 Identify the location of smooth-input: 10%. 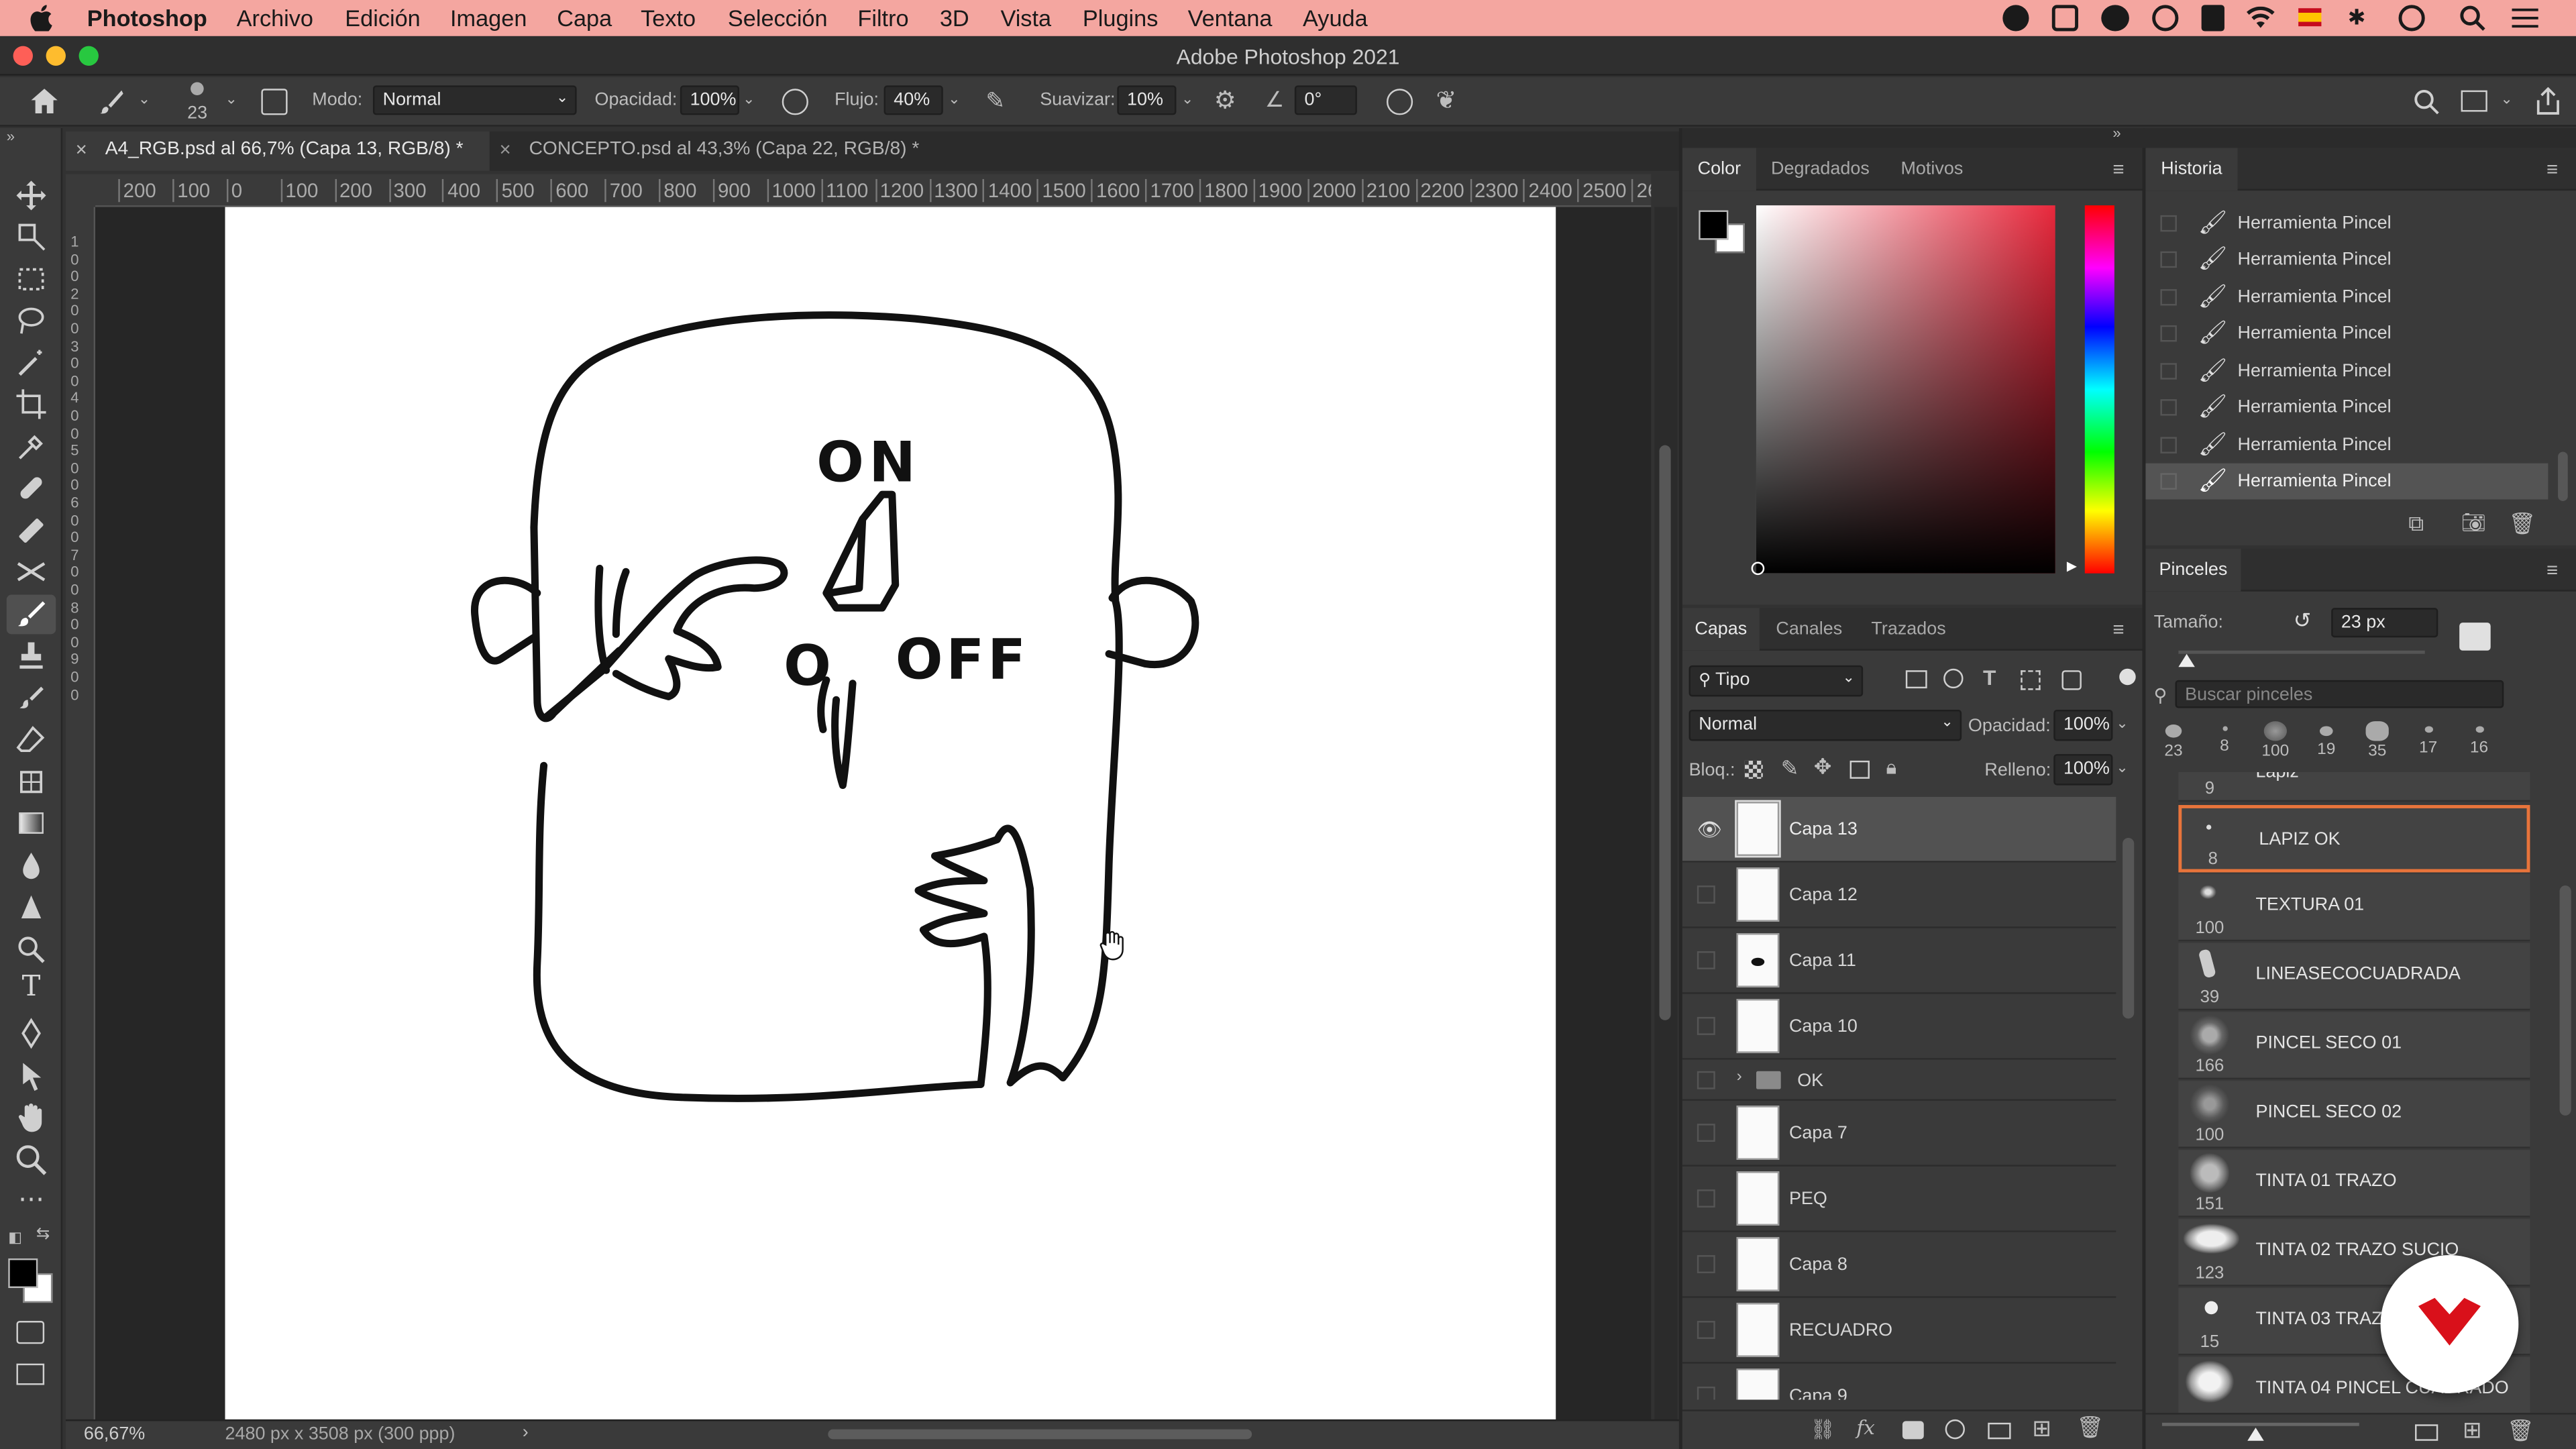
(1147, 100).